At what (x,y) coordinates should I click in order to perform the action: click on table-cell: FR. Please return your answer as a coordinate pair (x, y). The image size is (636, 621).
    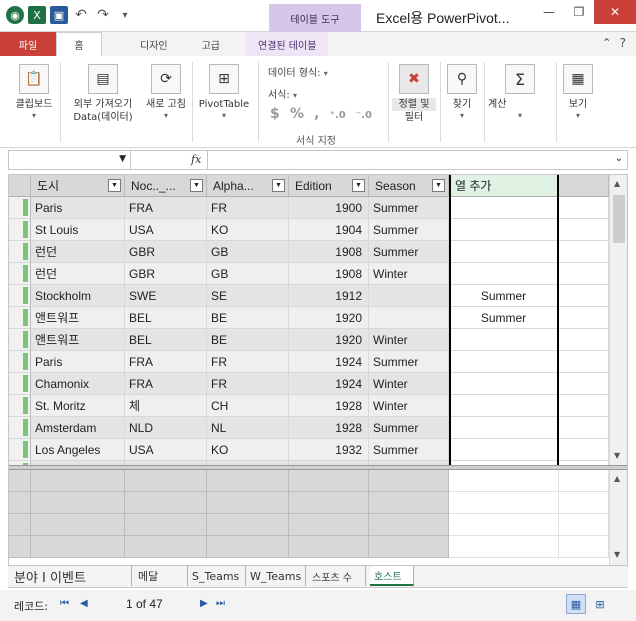
    Looking at the image, I should click on (248, 362).